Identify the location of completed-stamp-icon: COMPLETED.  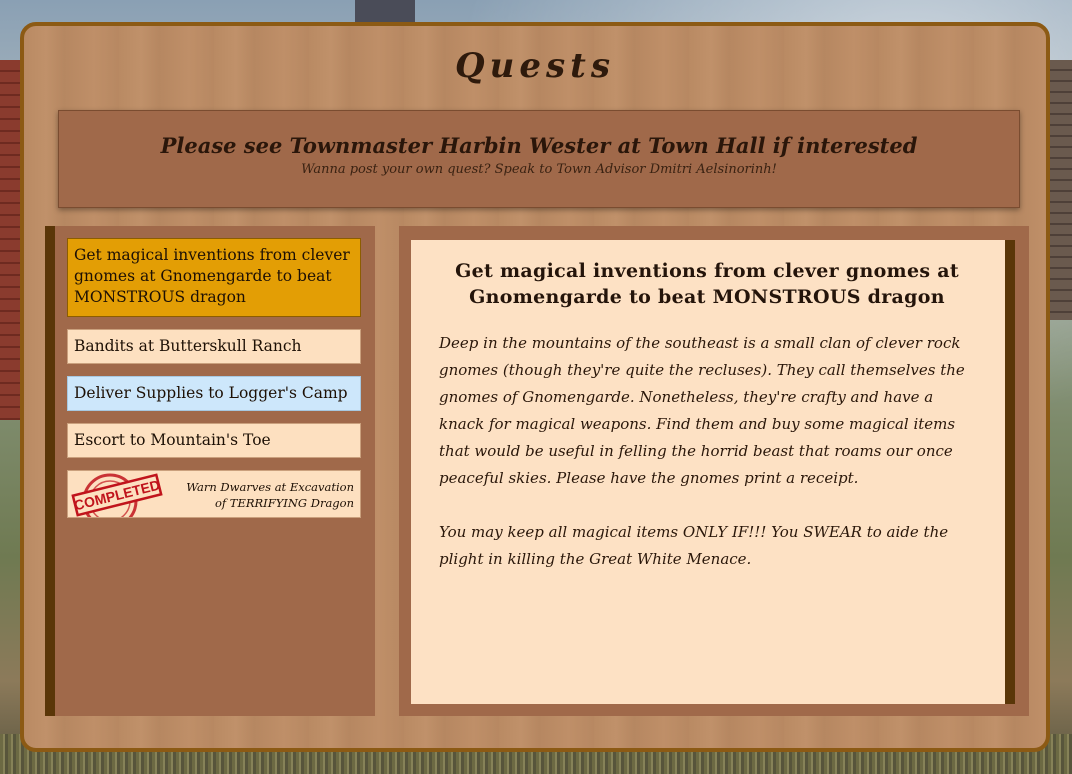
(117, 495).